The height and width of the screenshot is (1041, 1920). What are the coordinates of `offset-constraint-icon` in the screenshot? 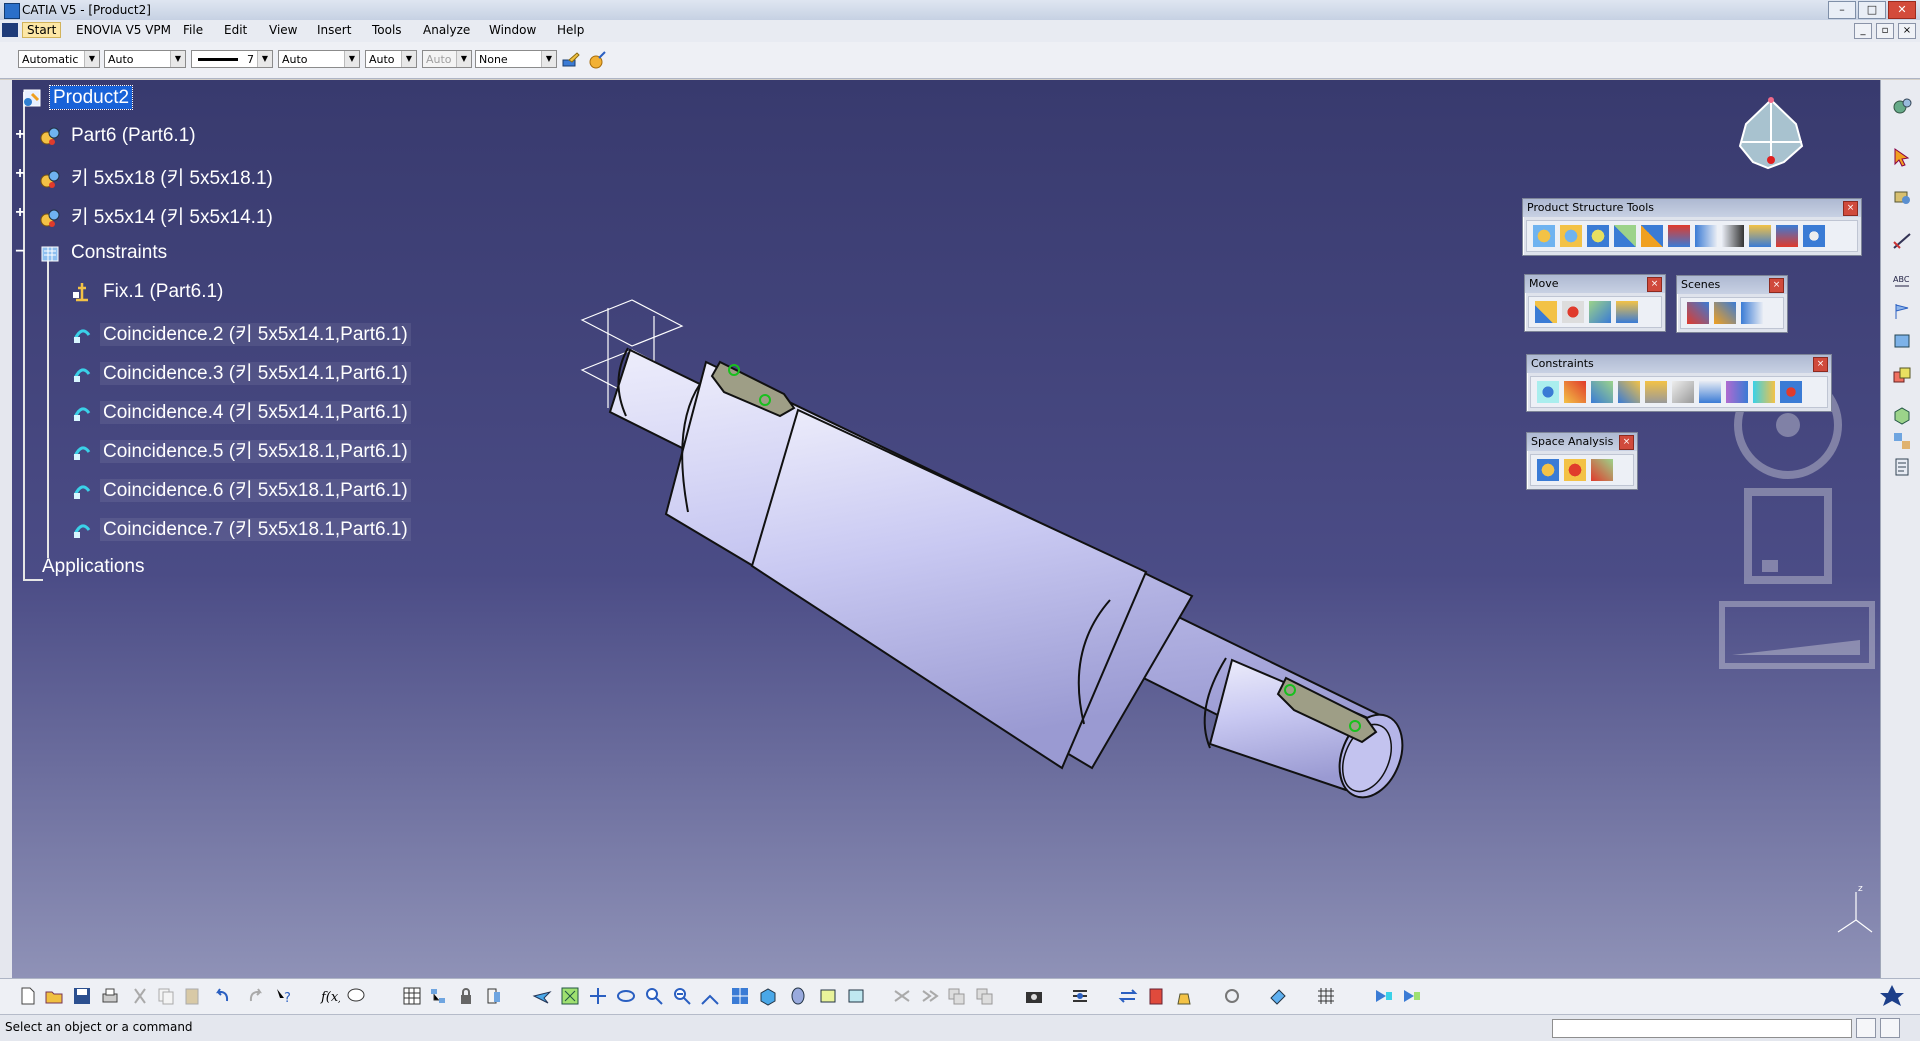 It's located at (1602, 392).